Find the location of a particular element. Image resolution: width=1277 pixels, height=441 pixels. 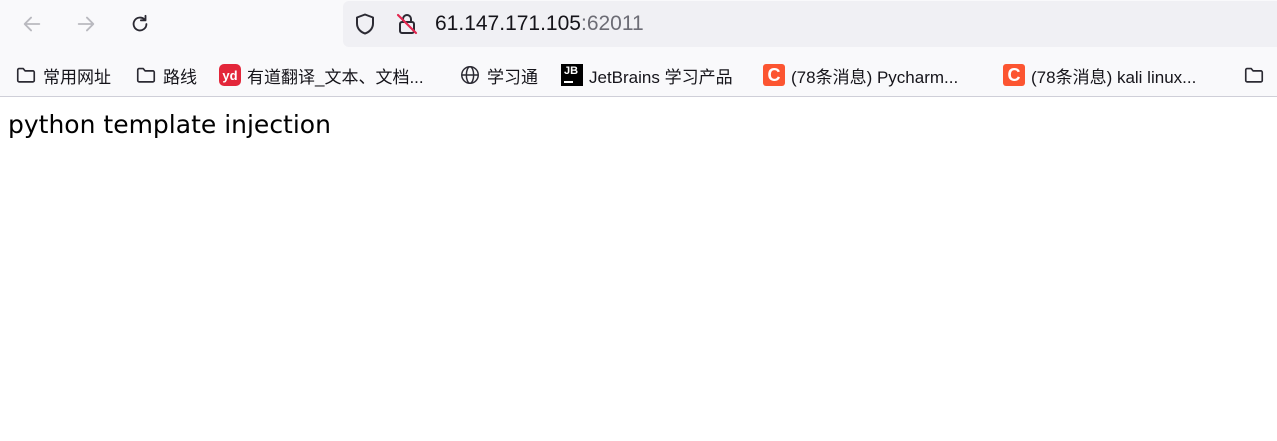

bookmark-jetbrains: JB JetBrains 学习产品 is located at coordinates (647, 75).